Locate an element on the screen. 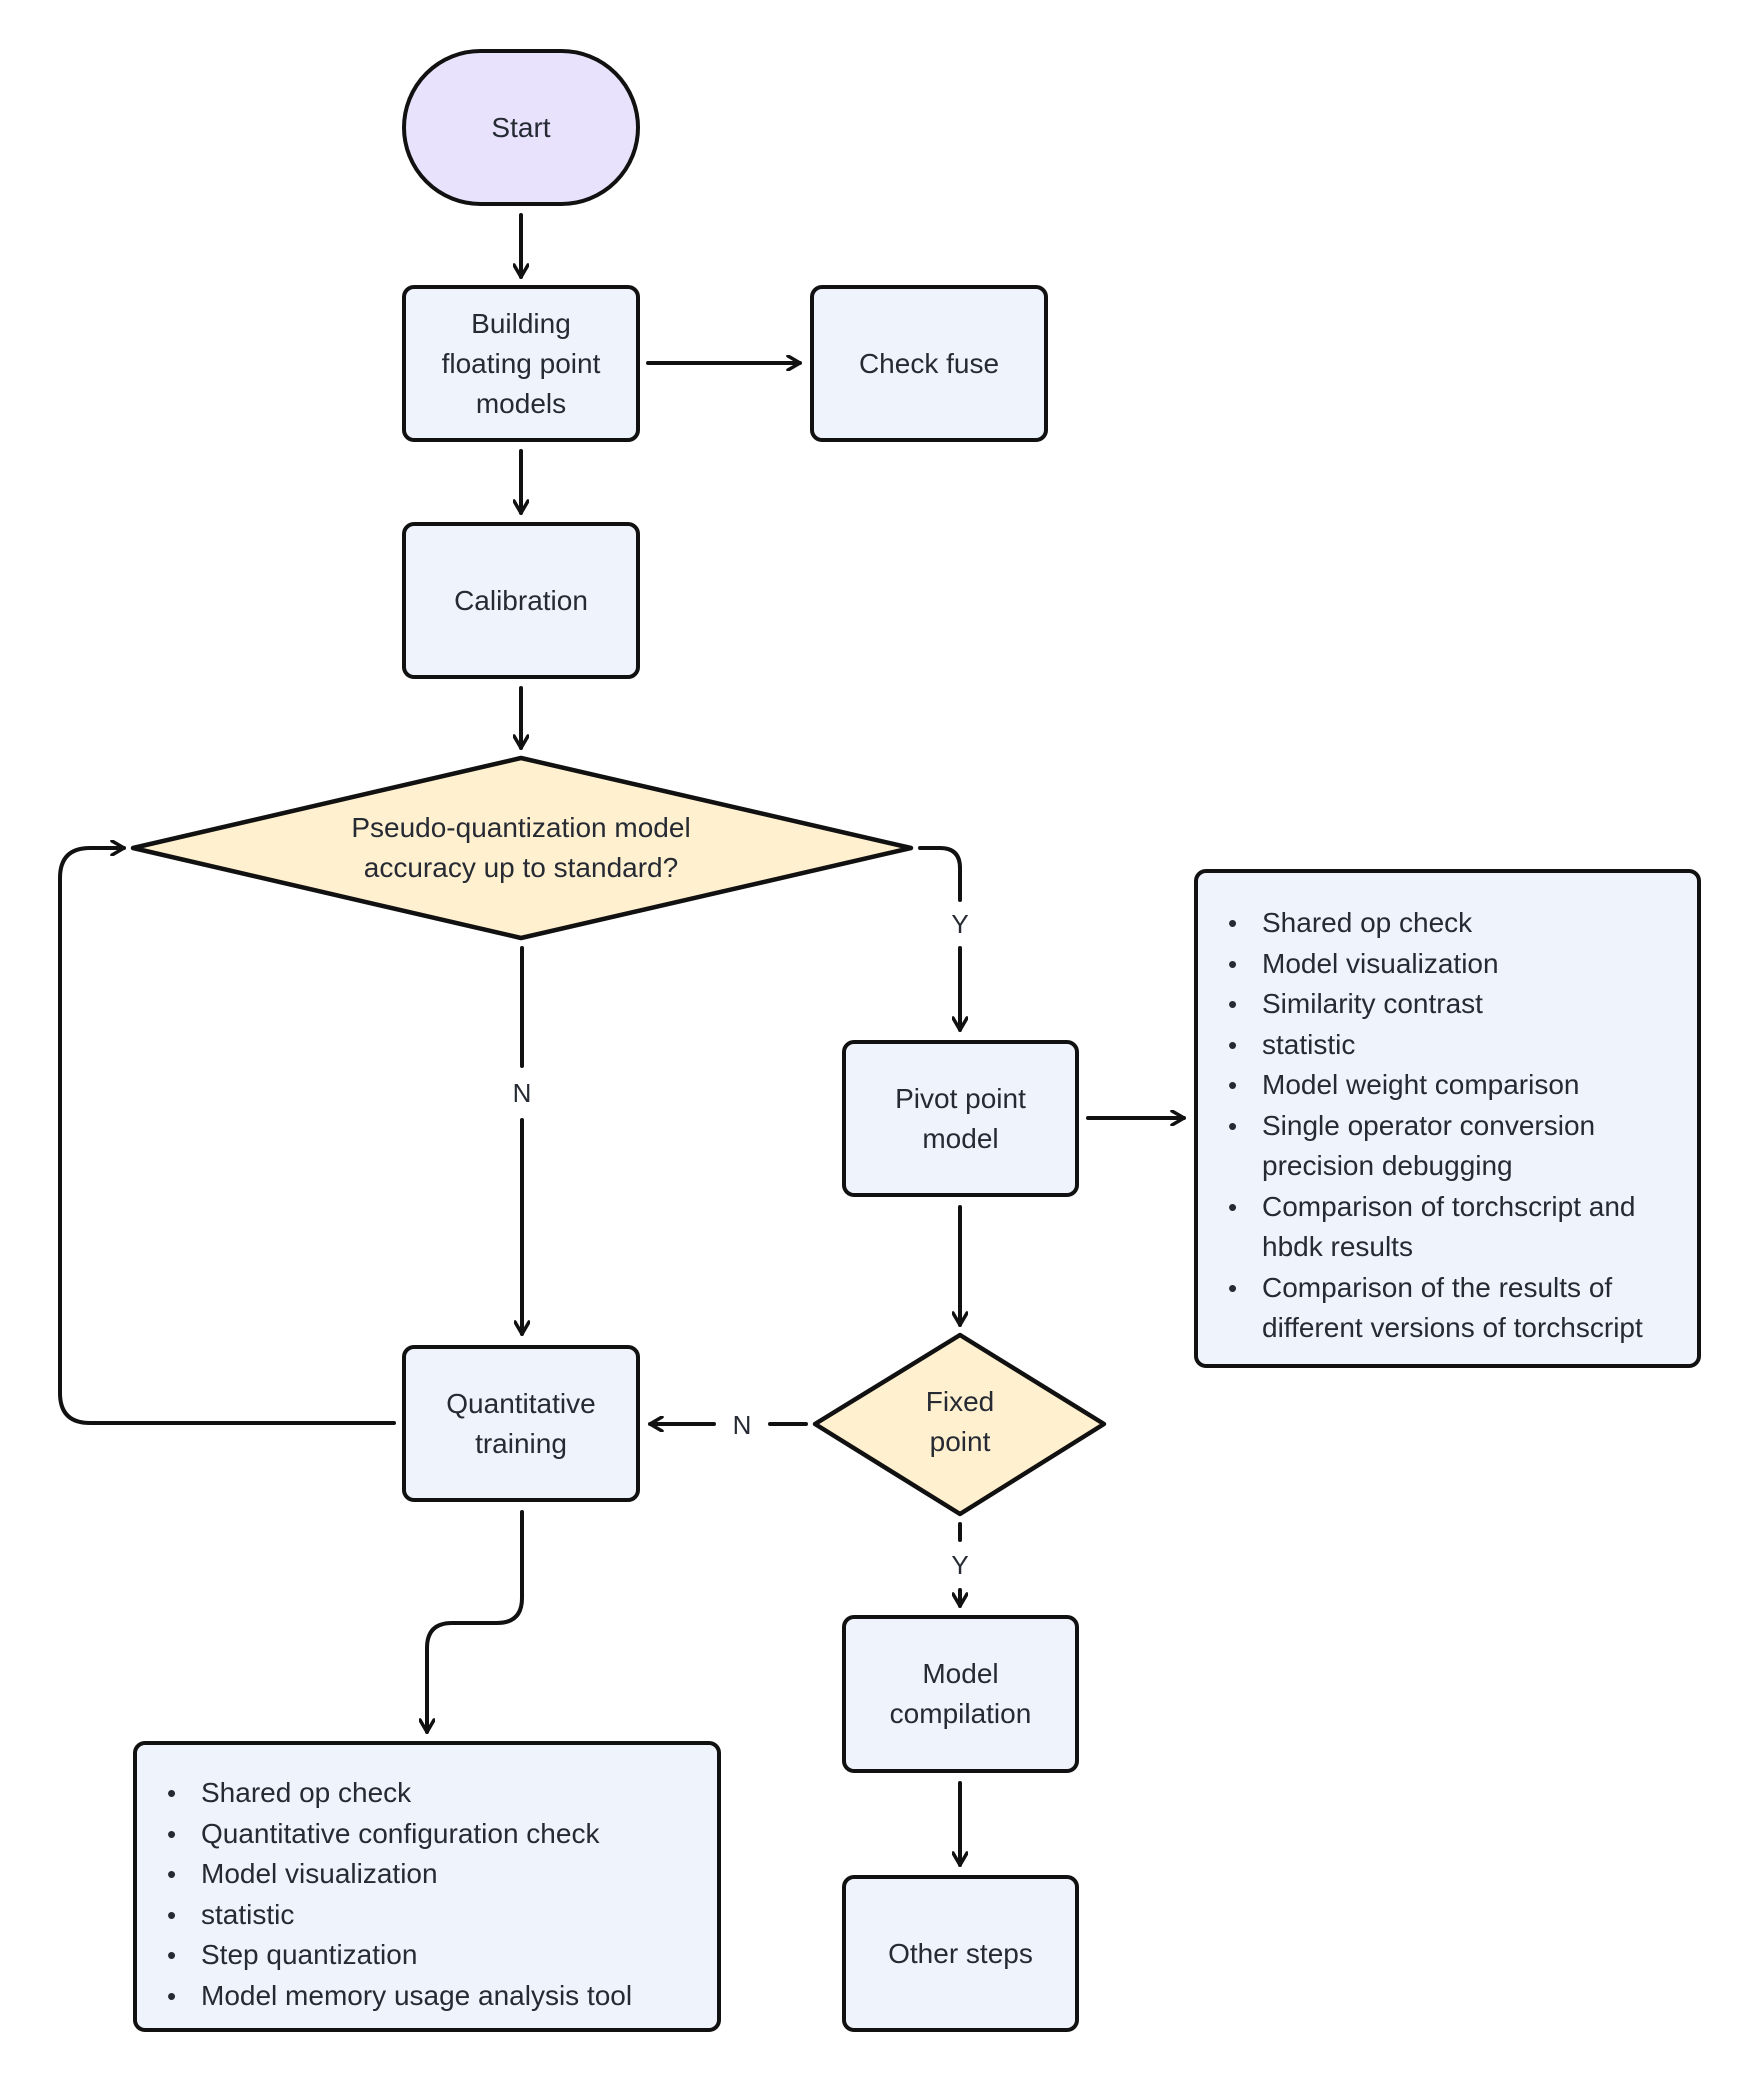 The height and width of the screenshot is (2082, 1750). pivot-label-line-2: model is located at coordinates (960, 1138).